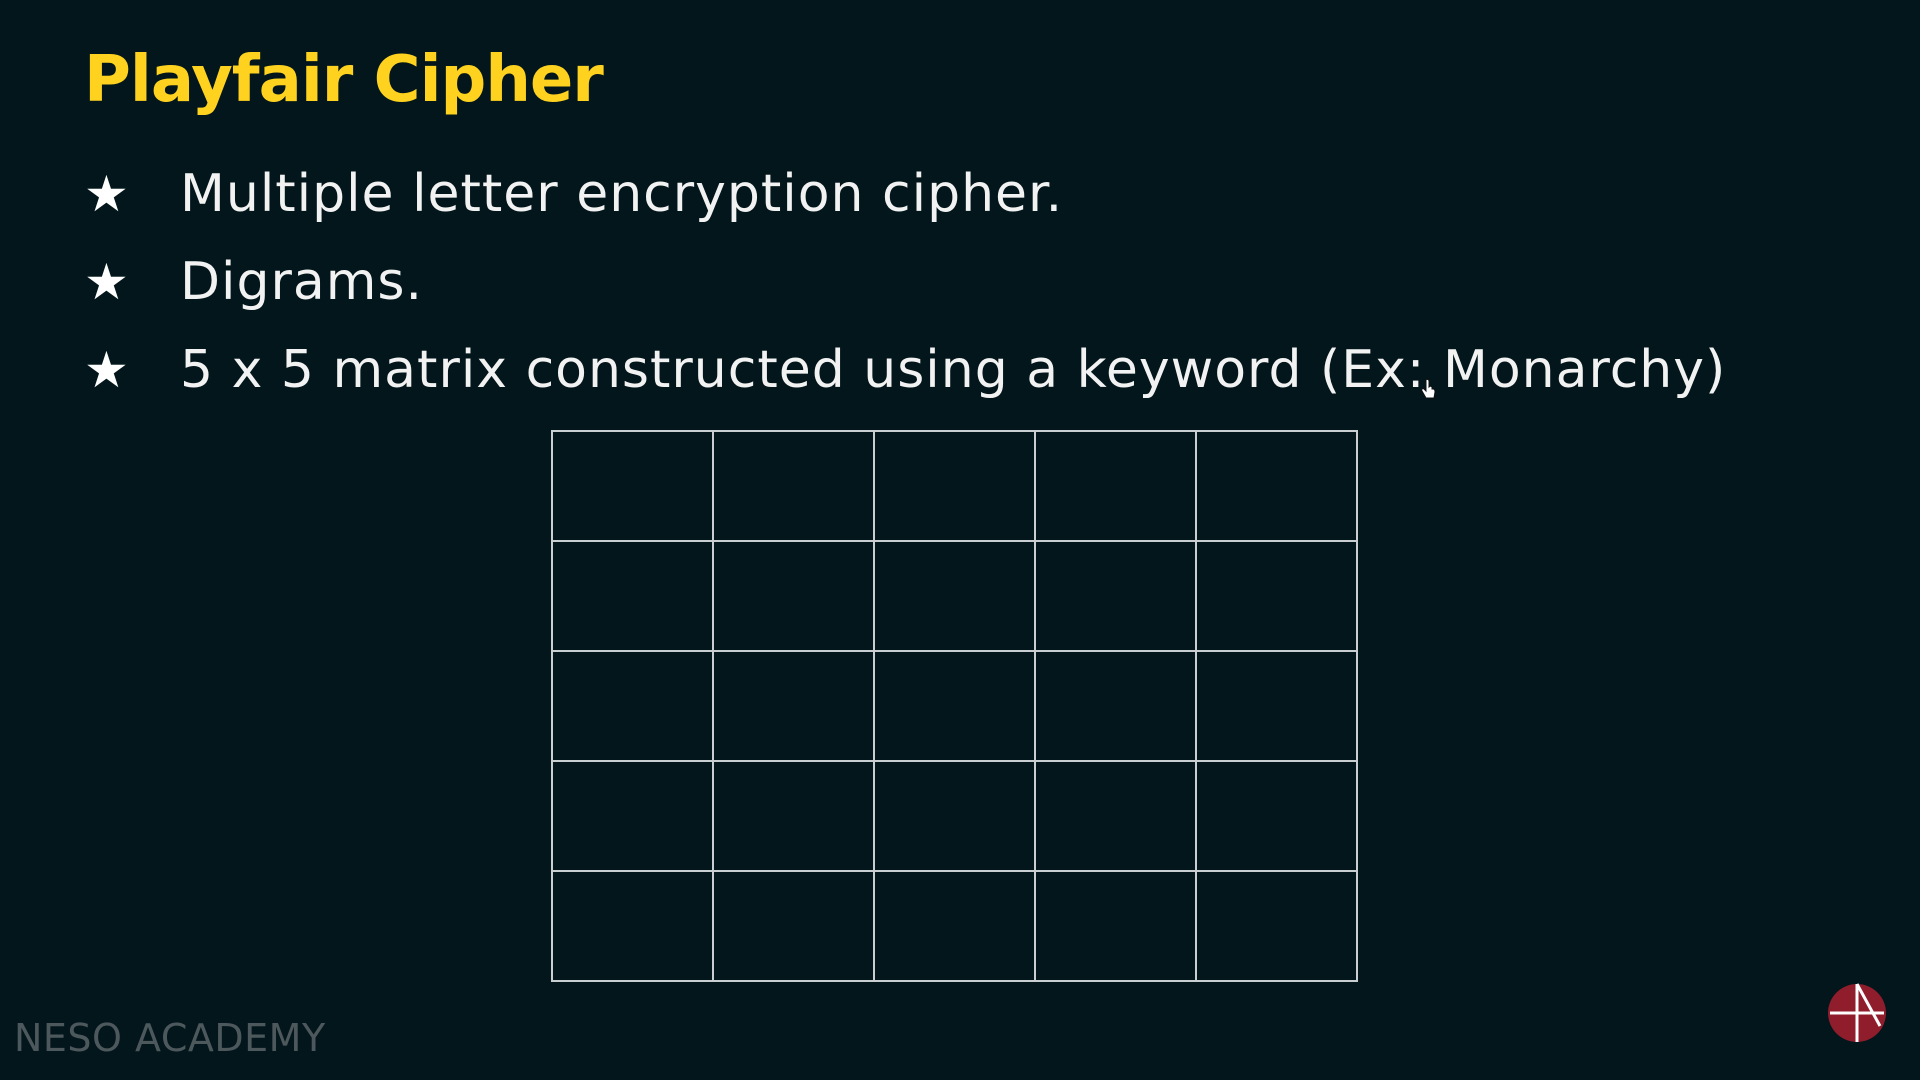  What do you see at coordinates (1857, 1012) in the screenshot?
I see `neso-academy-logo-icon` at bounding box center [1857, 1012].